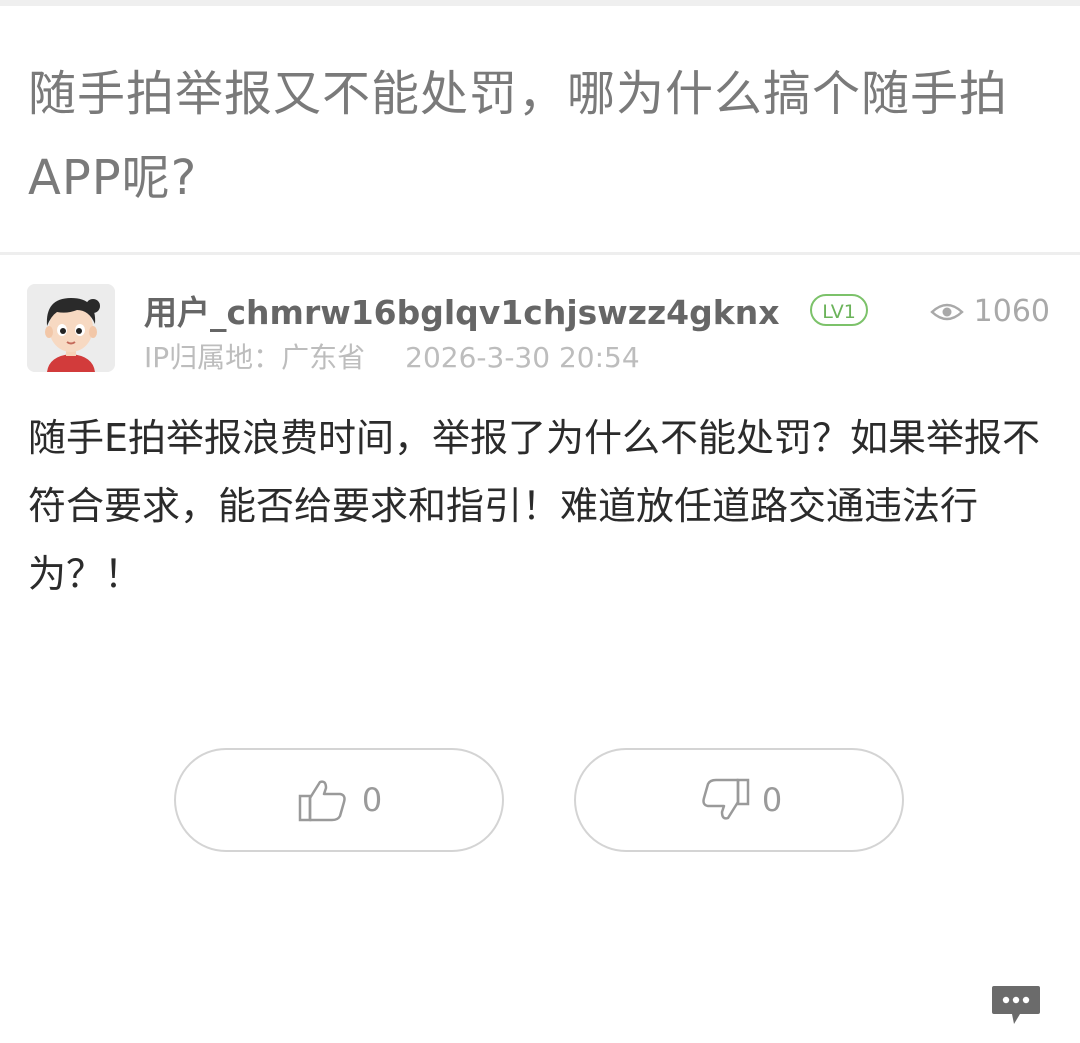 Image resolution: width=1080 pixels, height=1043 pixels. I want to click on level-badge: LV1, so click(839, 310).